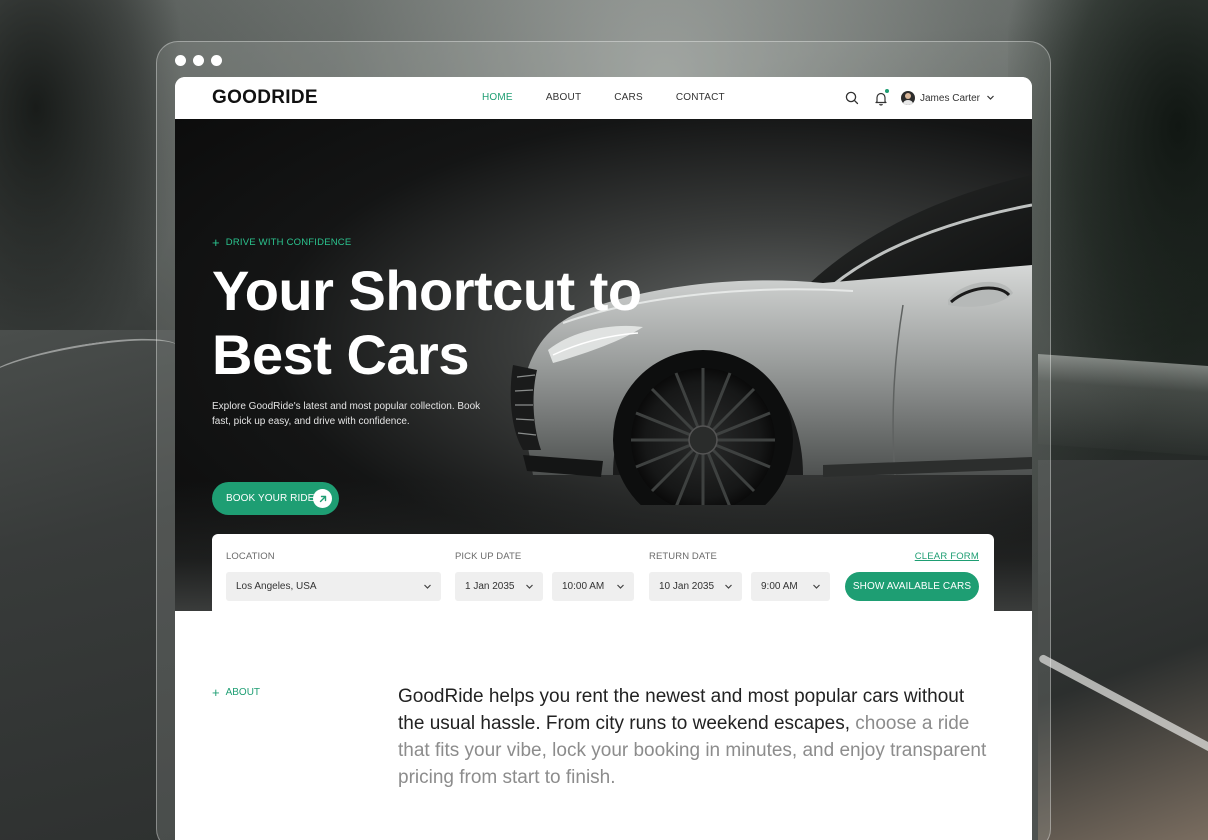  What do you see at coordinates (322, 498) in the screenshot?
I see `arrow-up-right-icon` at bounding box center [322, 498].